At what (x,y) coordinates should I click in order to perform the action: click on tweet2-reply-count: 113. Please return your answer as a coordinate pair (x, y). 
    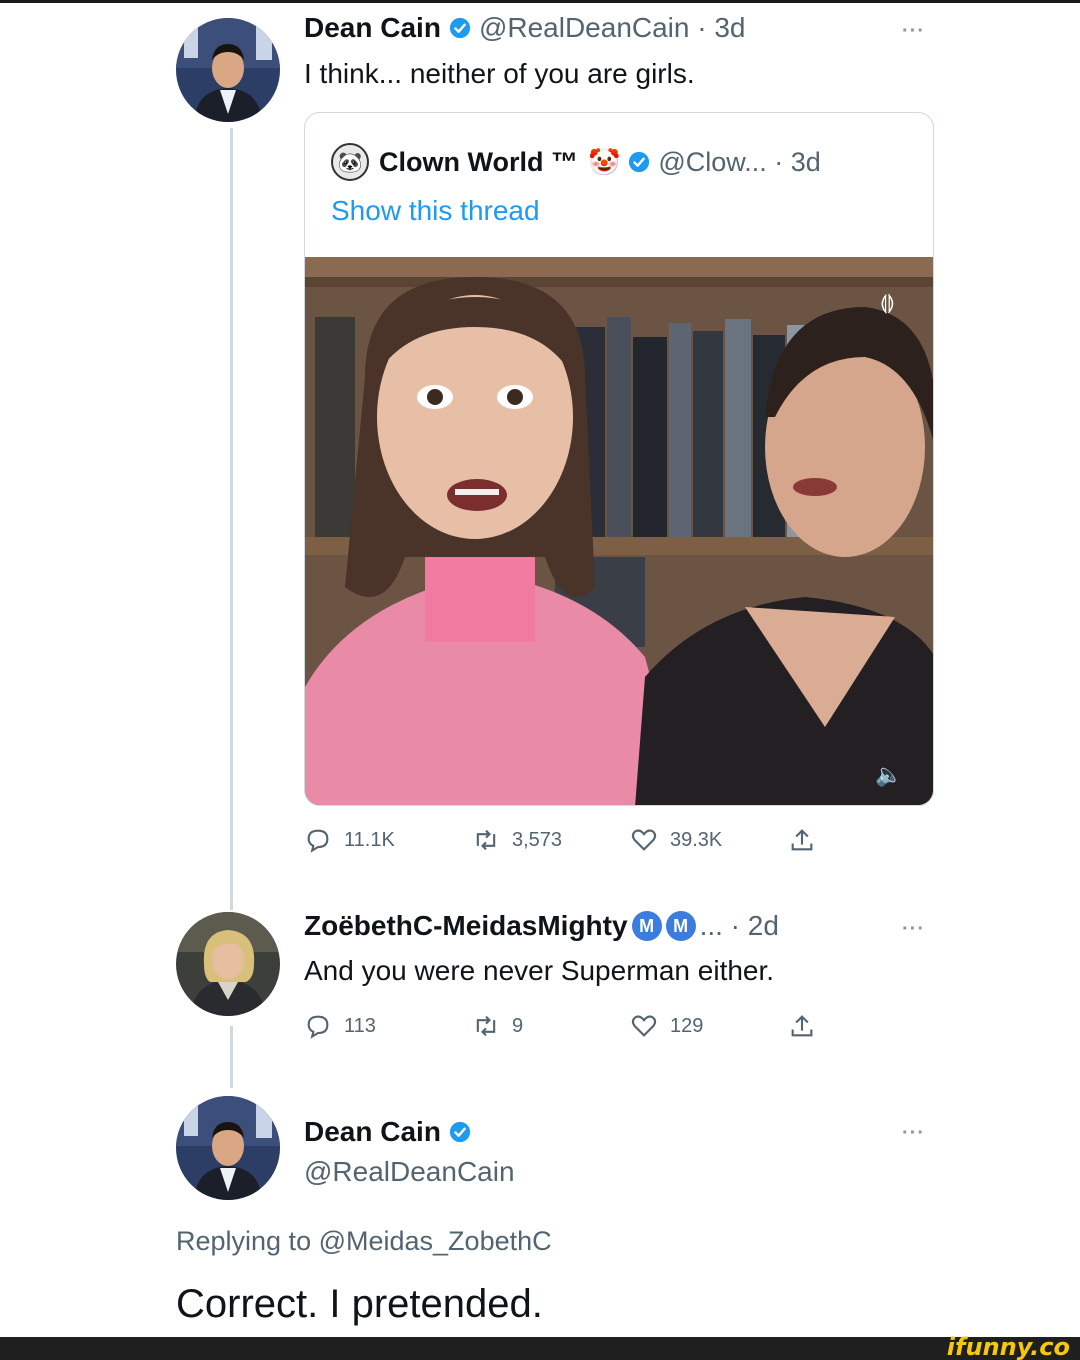
    Looking at the image, I should click on (360, 1025).